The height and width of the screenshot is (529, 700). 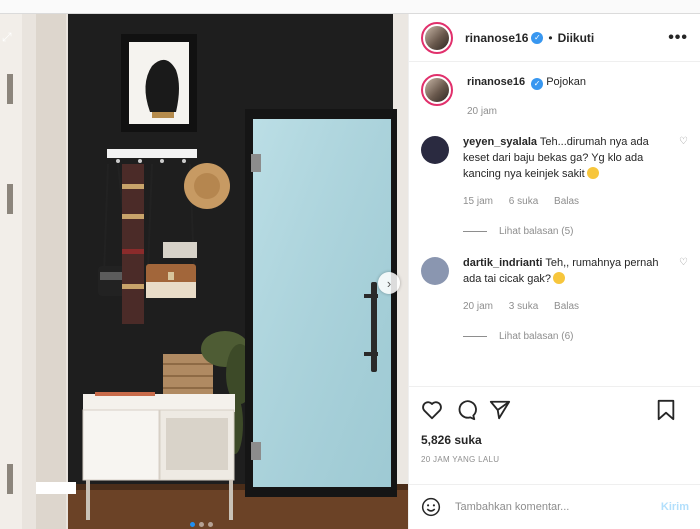 I want to click on header-username: rinanose16, so click(x=496, y=38).